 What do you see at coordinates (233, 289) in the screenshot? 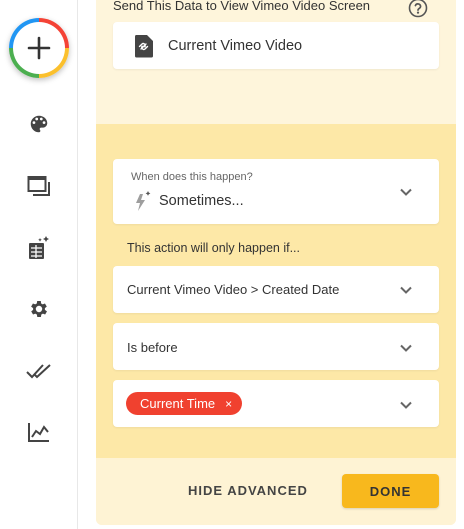
I see `condition-field-value: Current Vimeo Video > Created Date` at bounding box center [233, 289].